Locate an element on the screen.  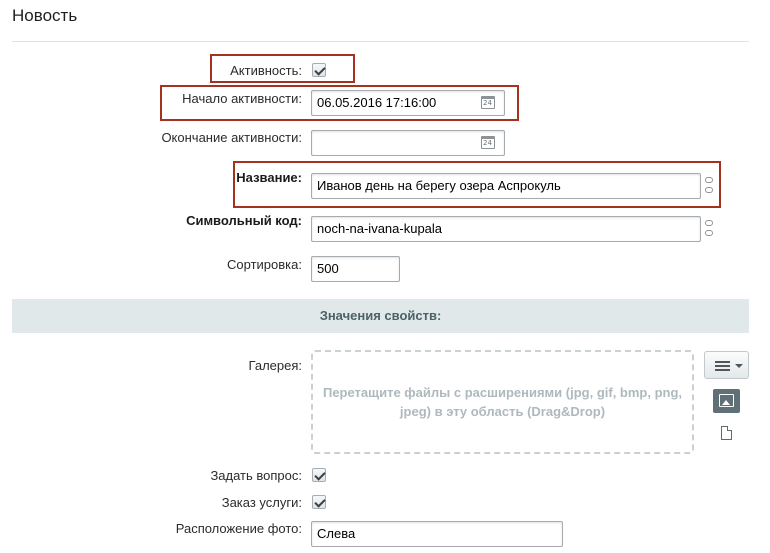
chevron-down-icon is located at coordinates (739, 366).